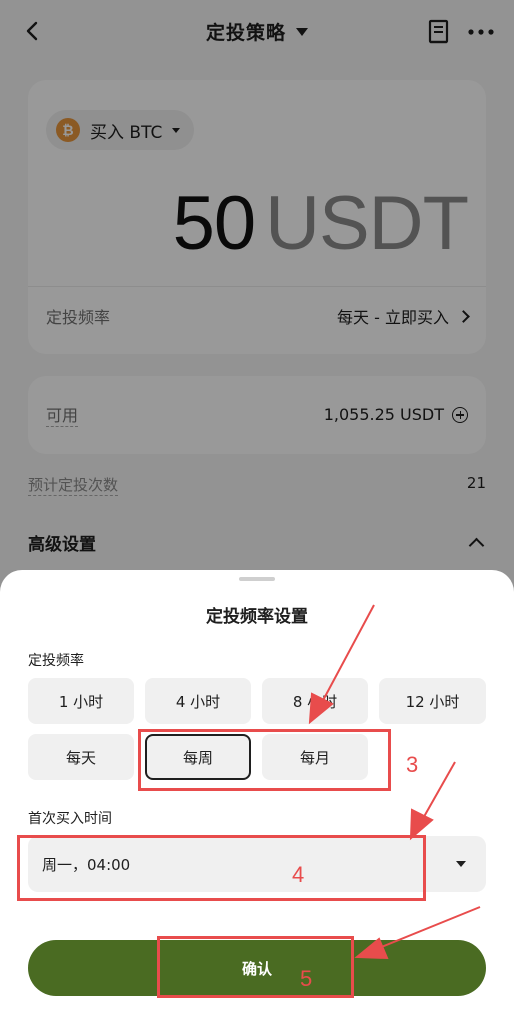 The width and height of the screenshot is (514, 1021). What do you see at coordinates (86, 864) in the screenshot?
I see `first-buy-time-value: 周一，04:00` at bounding box center [86, 864].